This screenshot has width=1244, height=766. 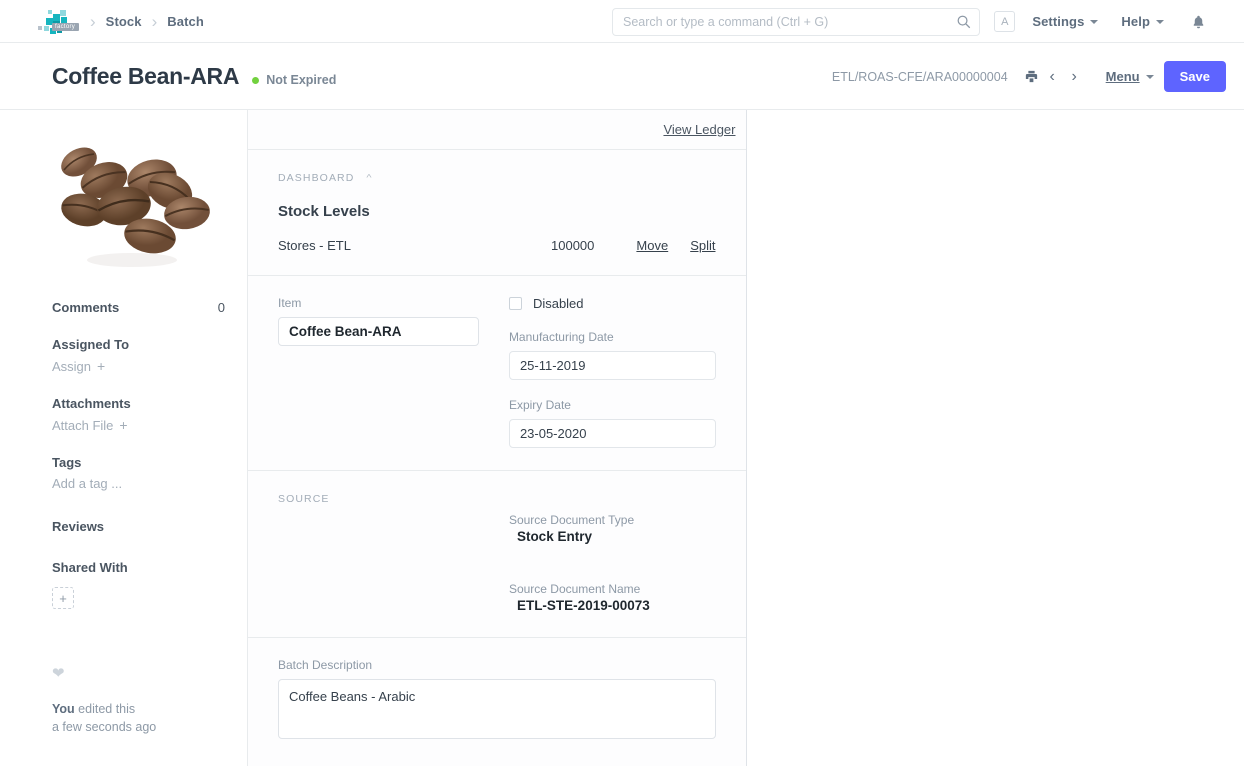 I want to click on brand-breadcrumb-group: factory › Stock › Batch, so click(x=102, y=21).